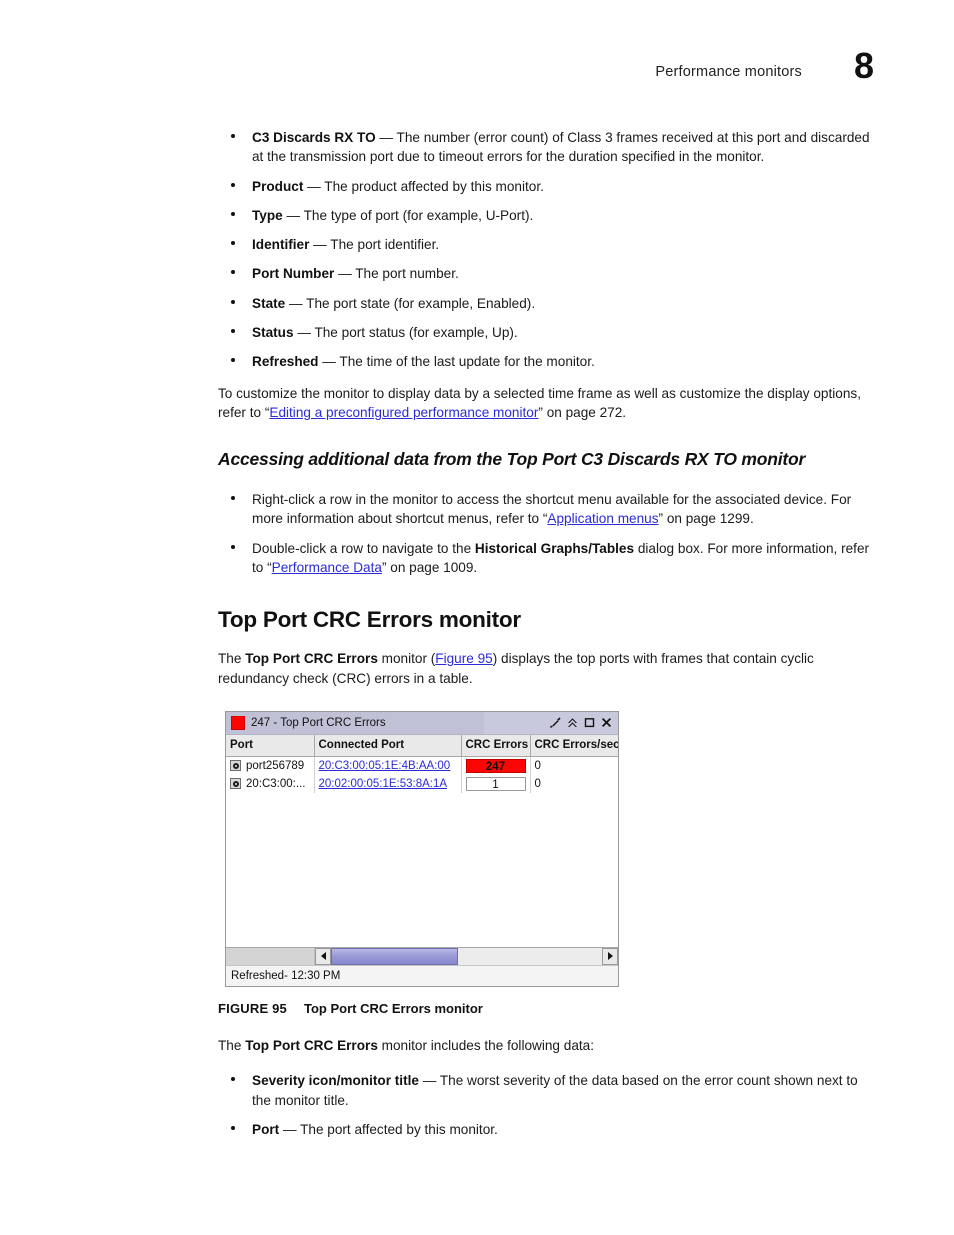  Describe the element at coordinates (275, 765) in the screenshot. I see `port-label: port256789` at that location.